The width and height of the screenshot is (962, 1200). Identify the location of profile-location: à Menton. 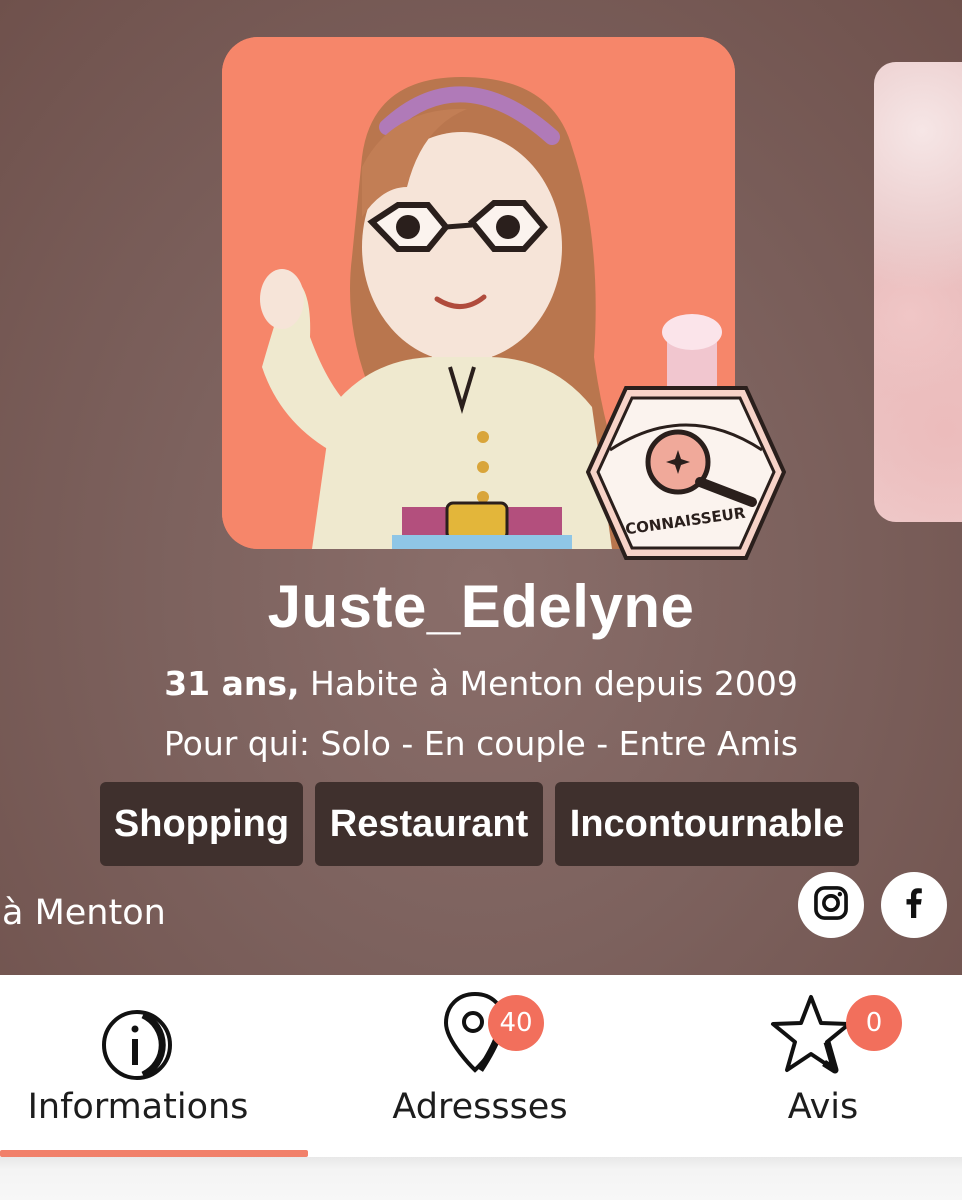
(84, 913).